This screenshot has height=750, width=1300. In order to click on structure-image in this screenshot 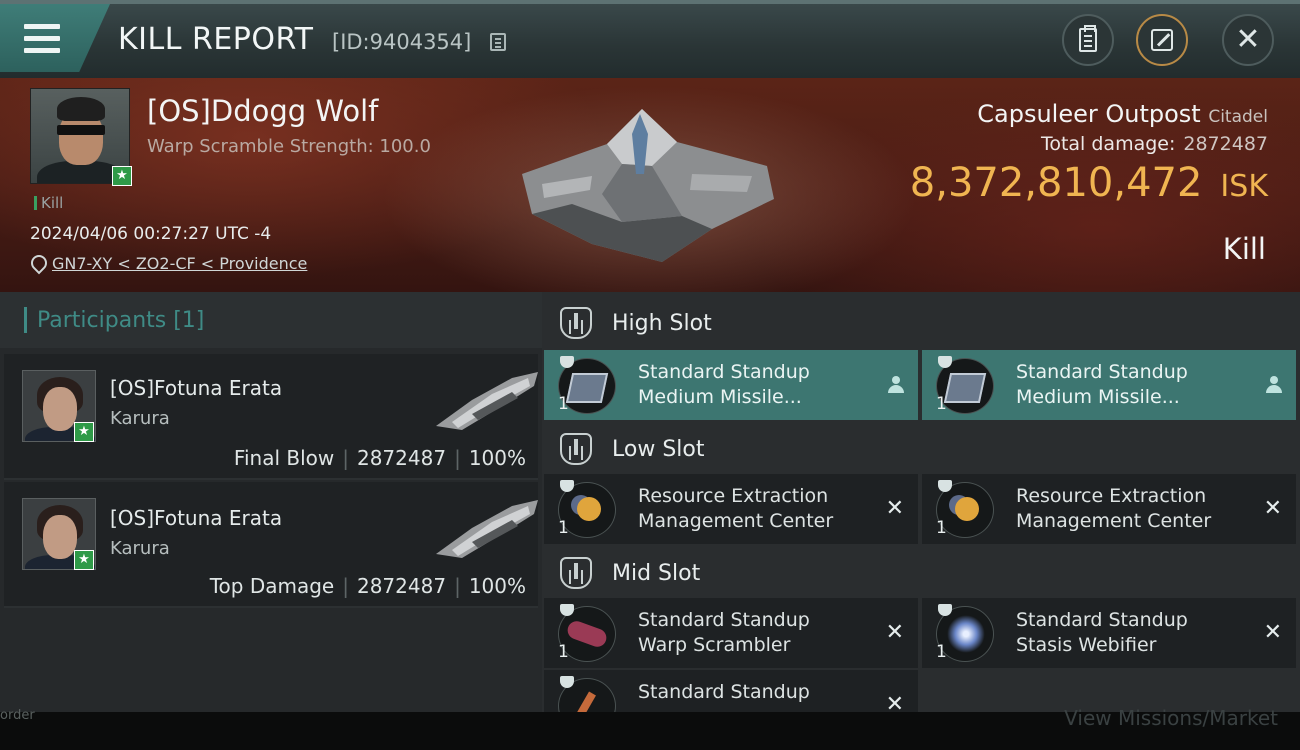, I will do `click(648, 185)`.